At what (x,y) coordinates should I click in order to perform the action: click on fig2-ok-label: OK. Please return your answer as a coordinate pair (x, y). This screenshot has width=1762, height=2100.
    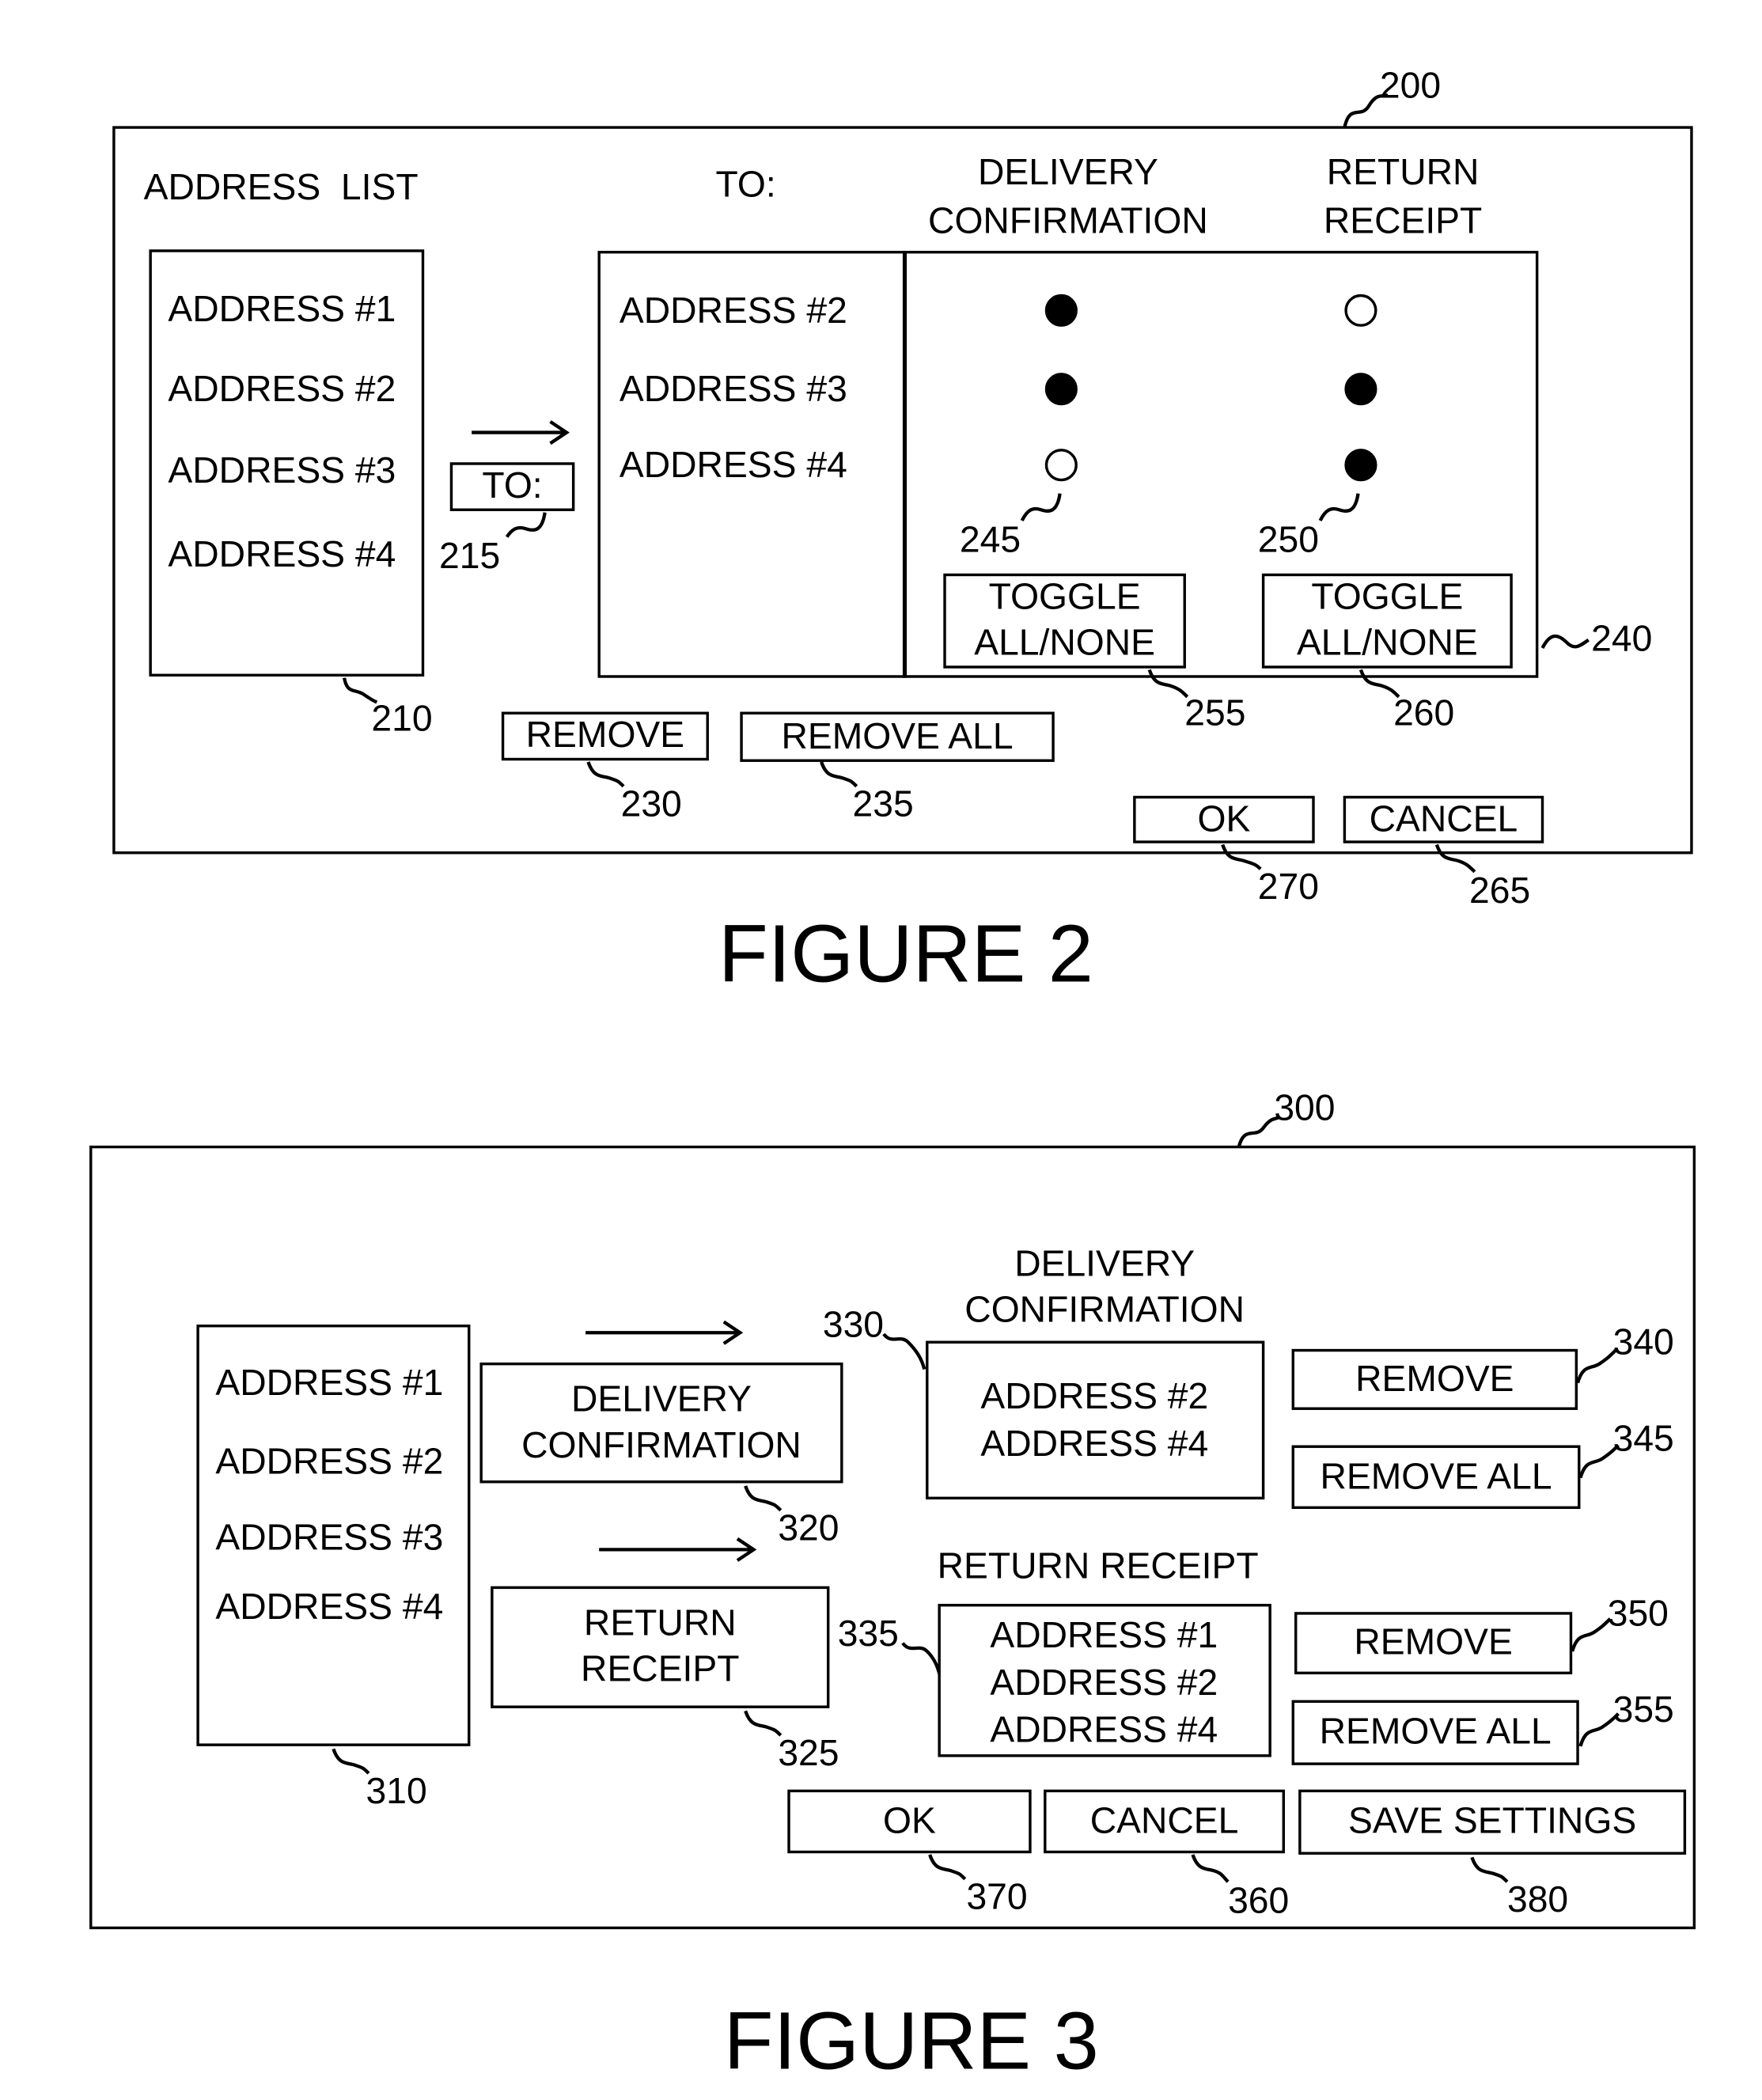
    Looking at the image, I should click on (1224, 818).